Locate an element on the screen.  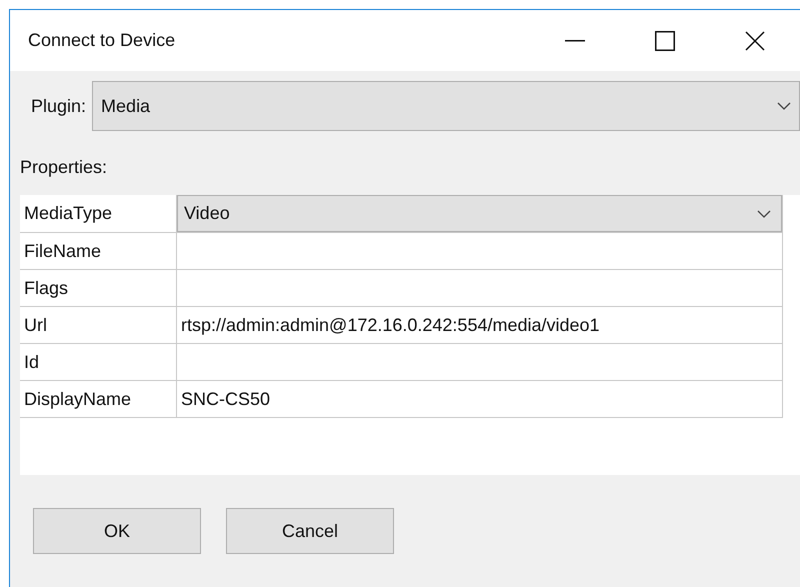
minimize-icon is located at coordinates (575, 41).